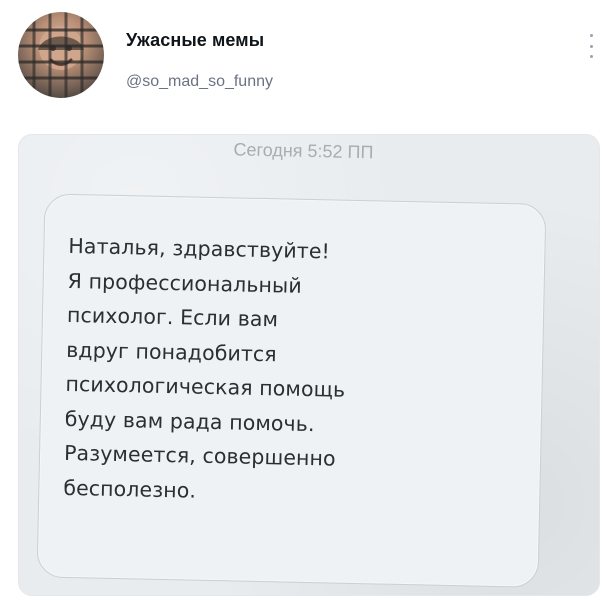 This screenshot has width=616, height=600. I want to click on more-vertical-icon, so click(591, 46).